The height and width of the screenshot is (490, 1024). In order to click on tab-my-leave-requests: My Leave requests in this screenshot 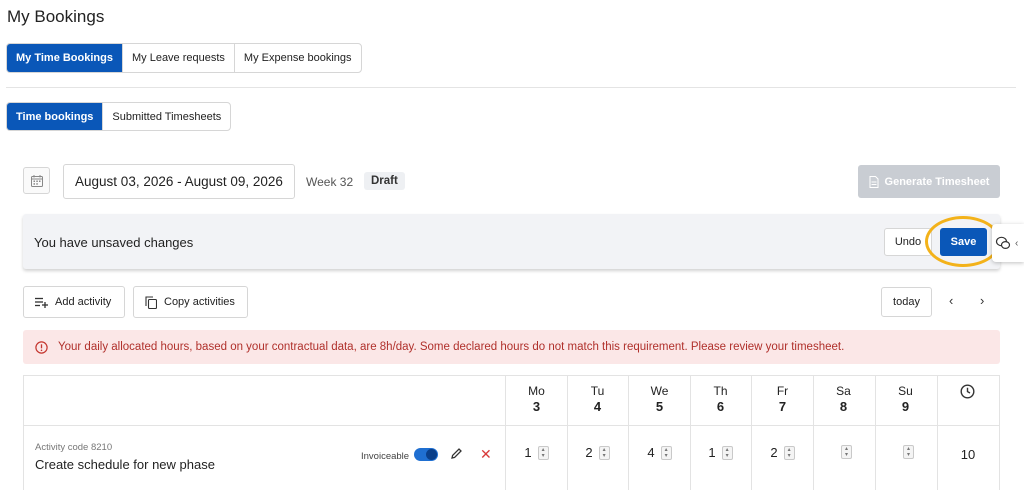, I will do `click(179, 58)`.